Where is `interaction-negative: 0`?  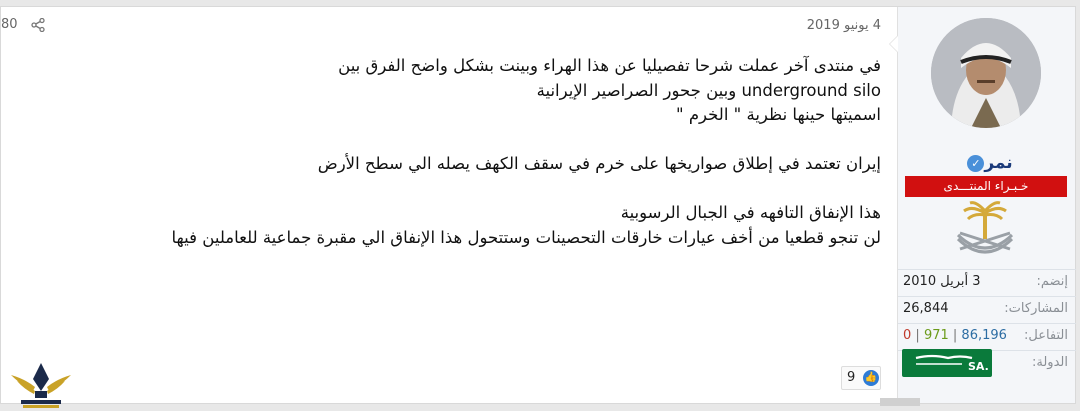
interaction-negative: 0 is located at coordinates (907, 335).